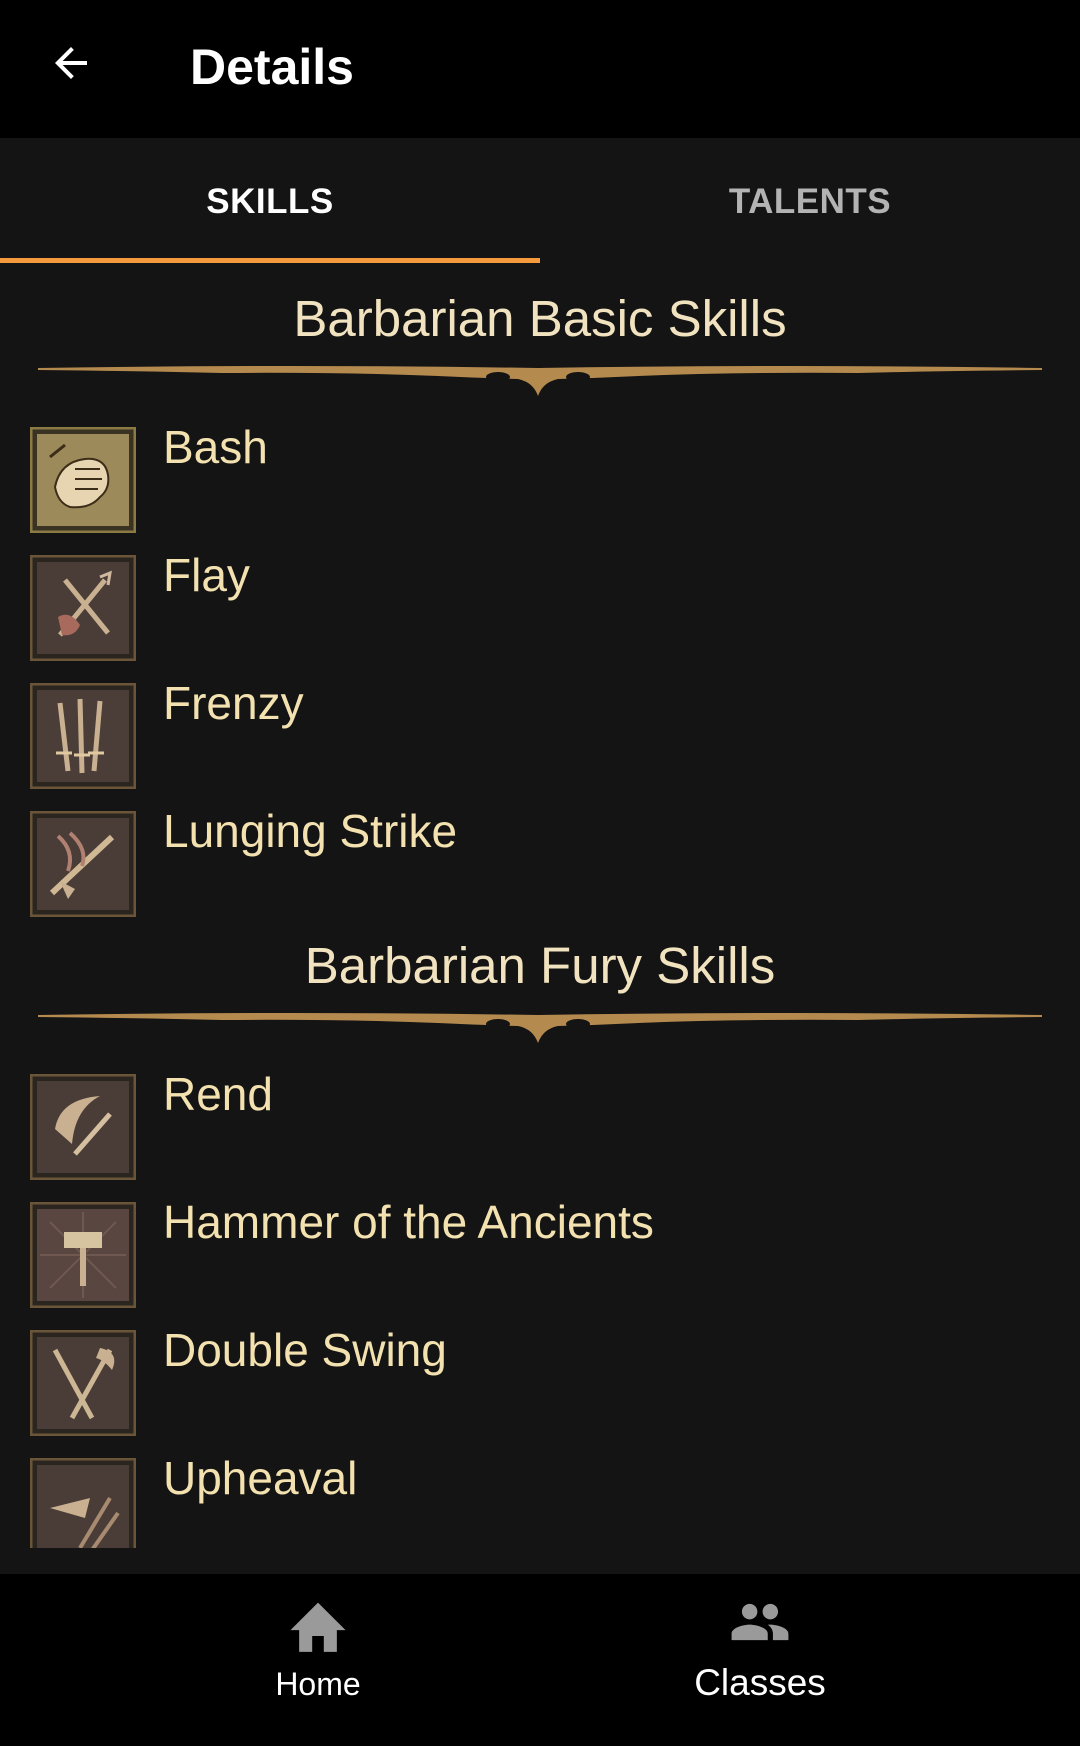  I want to click on skill-row-upheaval: Upheaval, so click(540, 1495).